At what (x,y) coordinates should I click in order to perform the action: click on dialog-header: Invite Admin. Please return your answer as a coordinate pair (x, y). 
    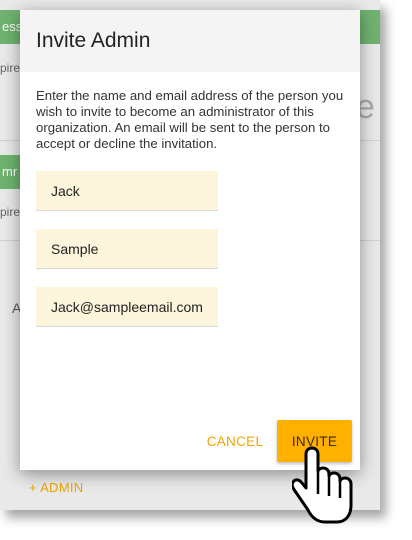
    Looking at the image, I should click on (190, 41).